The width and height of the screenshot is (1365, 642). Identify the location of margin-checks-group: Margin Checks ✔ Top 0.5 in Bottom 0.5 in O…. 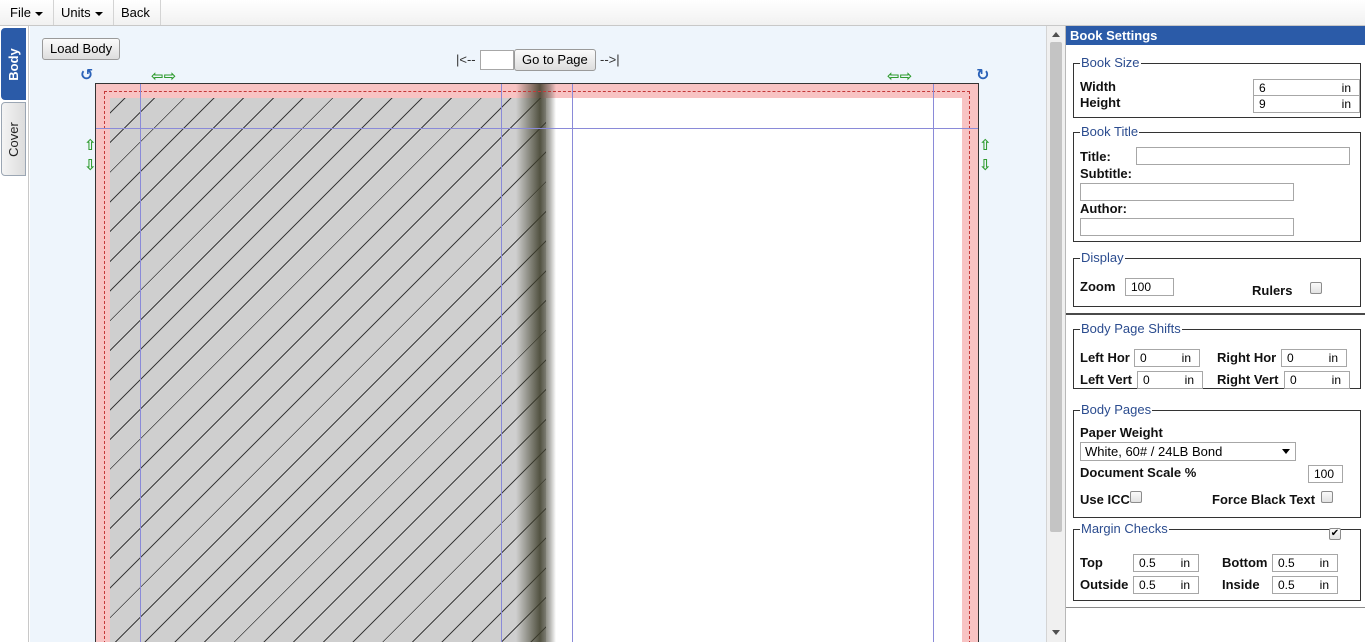
(1217, 561).